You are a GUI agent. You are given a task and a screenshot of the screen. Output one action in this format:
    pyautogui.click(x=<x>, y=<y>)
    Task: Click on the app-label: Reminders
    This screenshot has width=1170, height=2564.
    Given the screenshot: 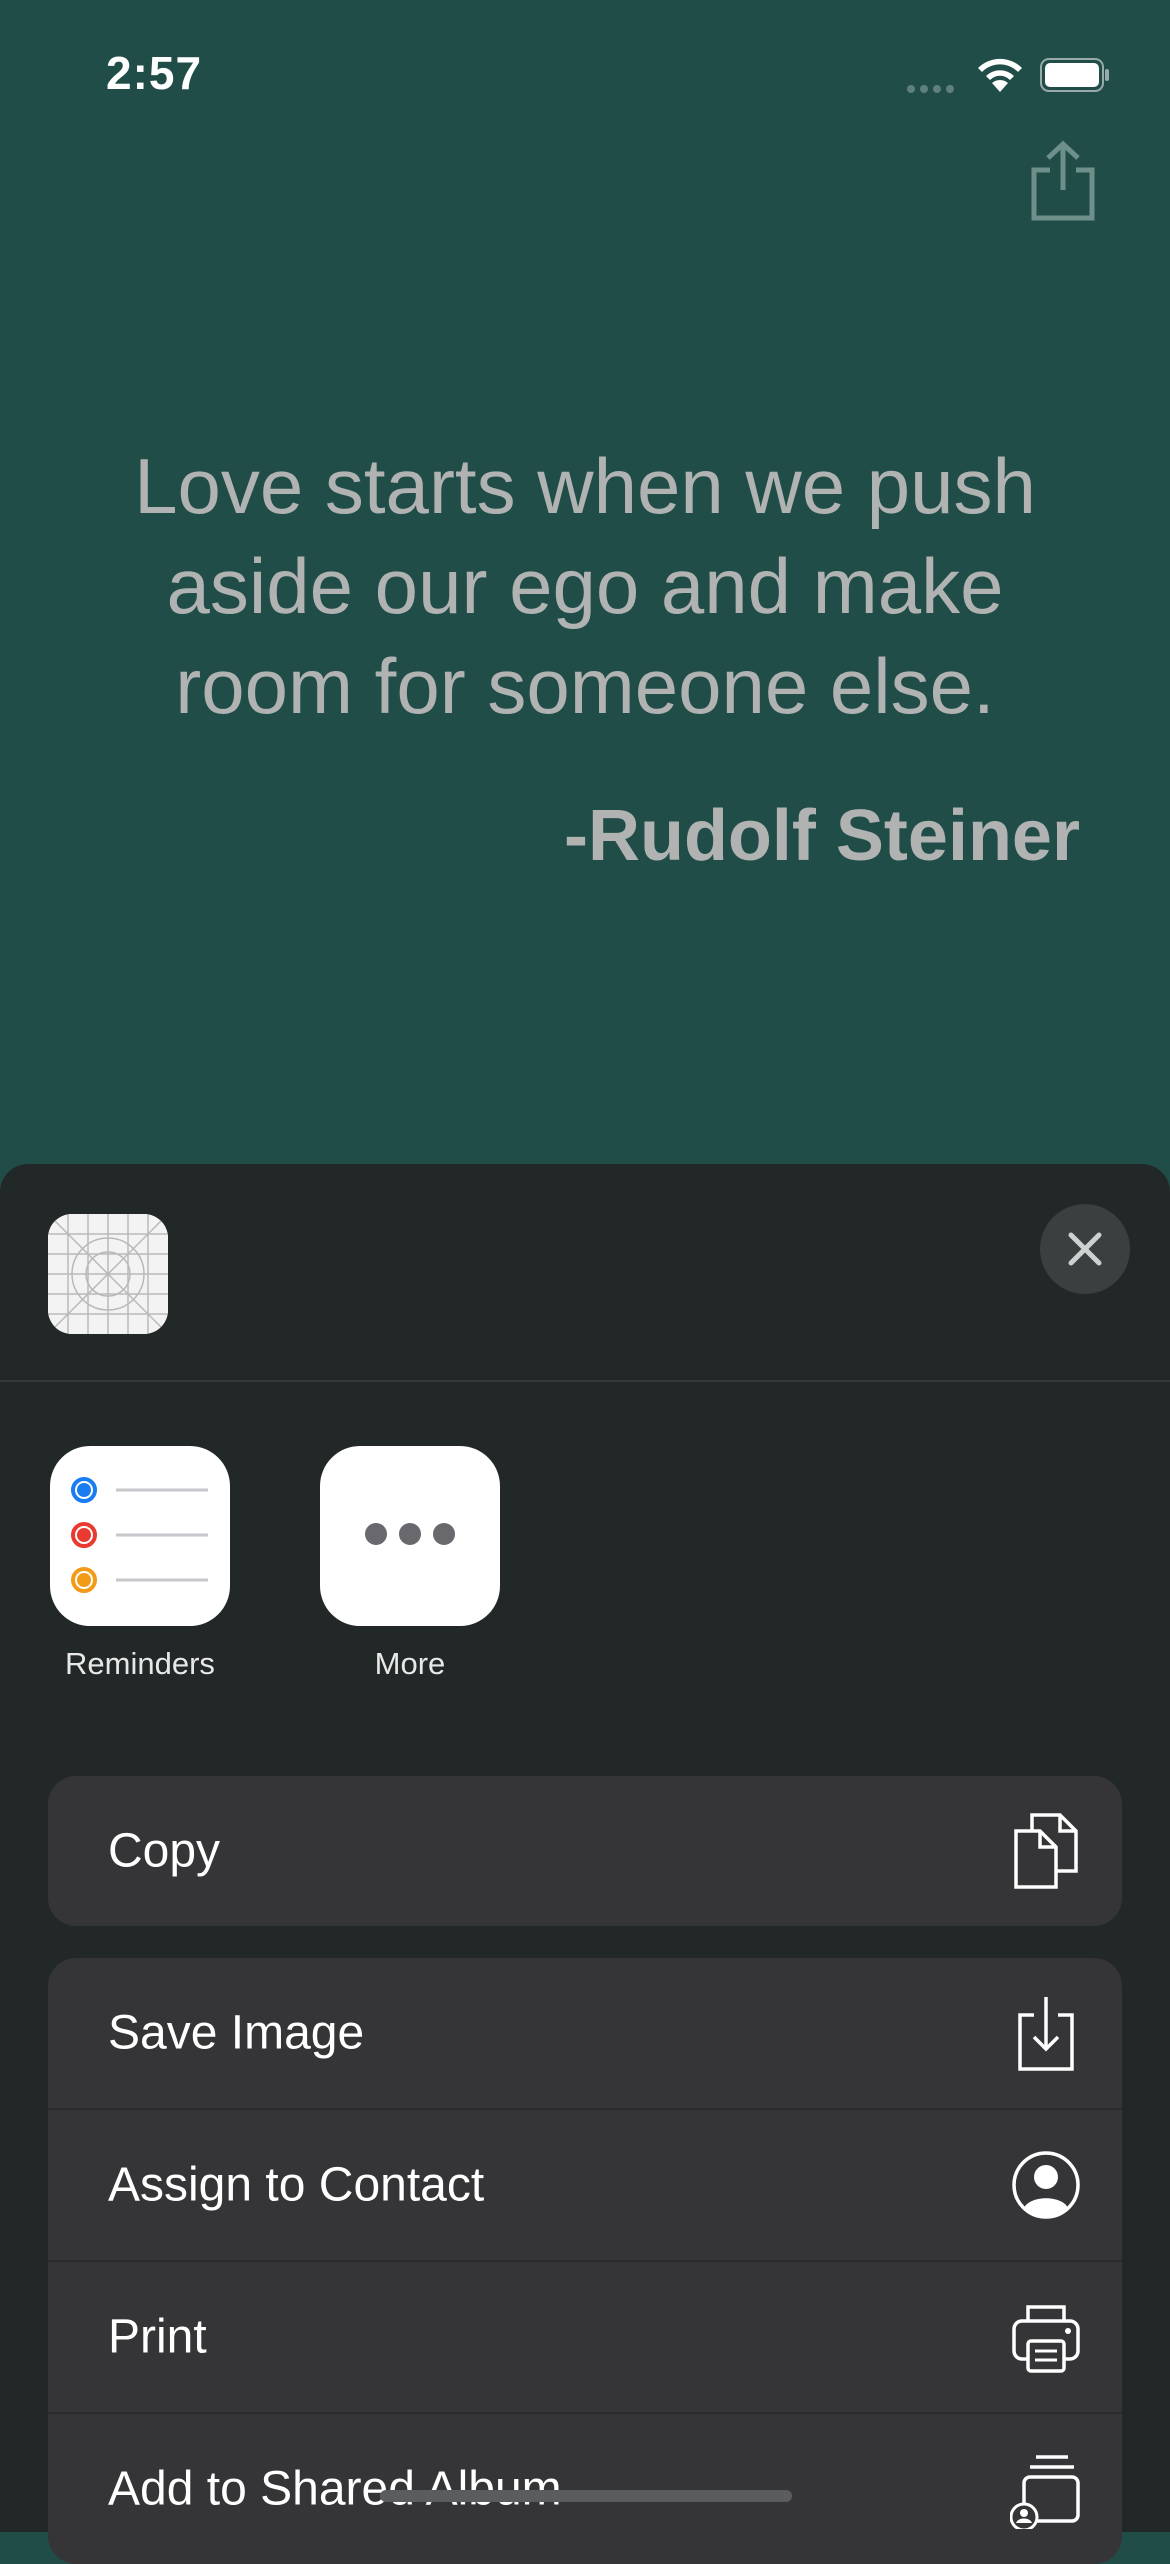 What is the action you would take?
    pyautogui.click(x=140, y=1663)
    